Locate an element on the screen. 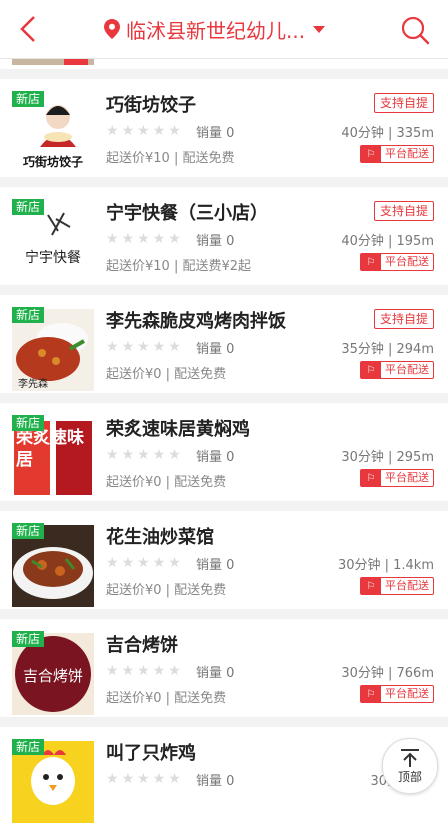 This screenshot has height=825, width=448. shop-name: 花生油炒菜馆 is located at coordinates (160, 537).